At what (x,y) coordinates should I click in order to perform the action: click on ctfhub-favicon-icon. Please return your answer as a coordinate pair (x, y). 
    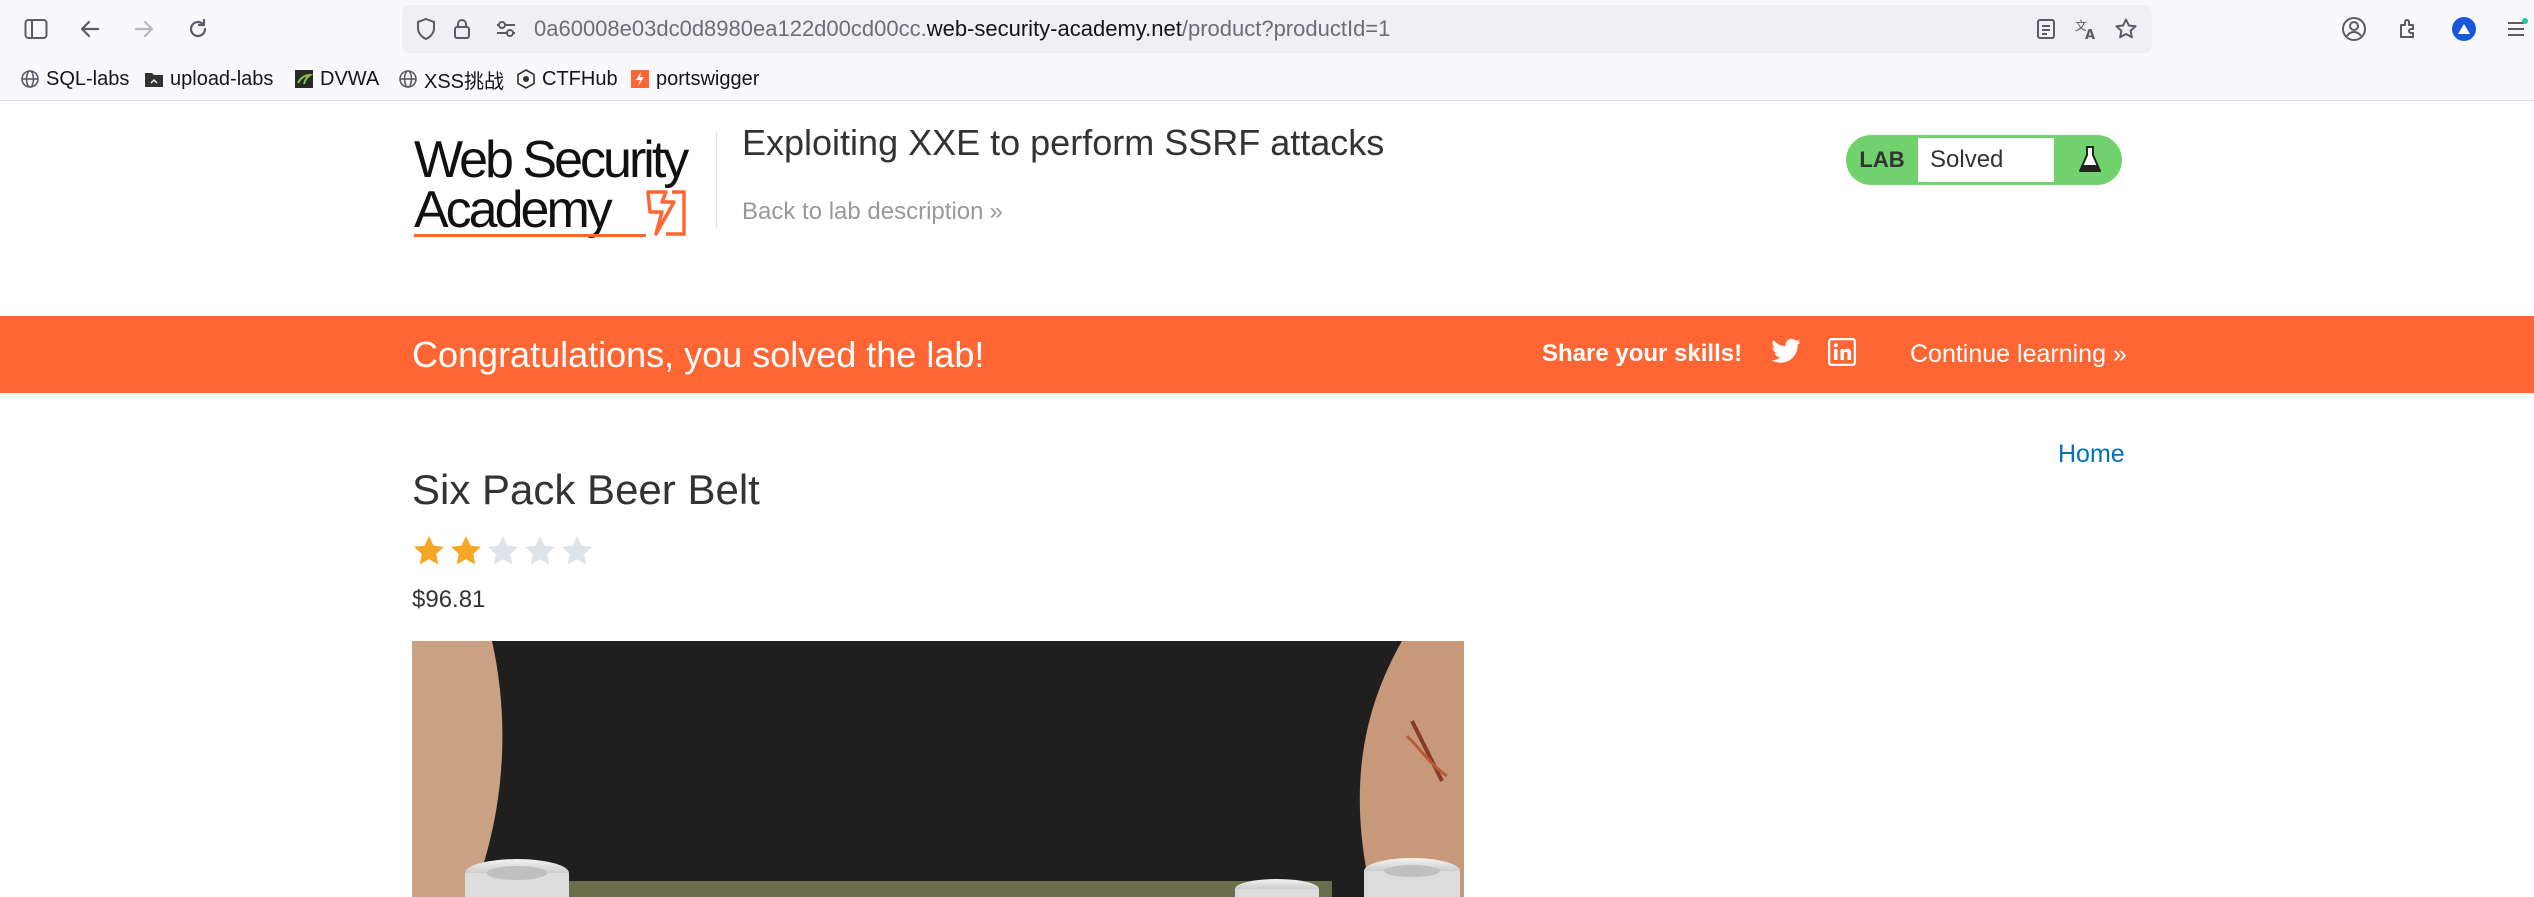
    Looking at the image, I should click on (526, 79).